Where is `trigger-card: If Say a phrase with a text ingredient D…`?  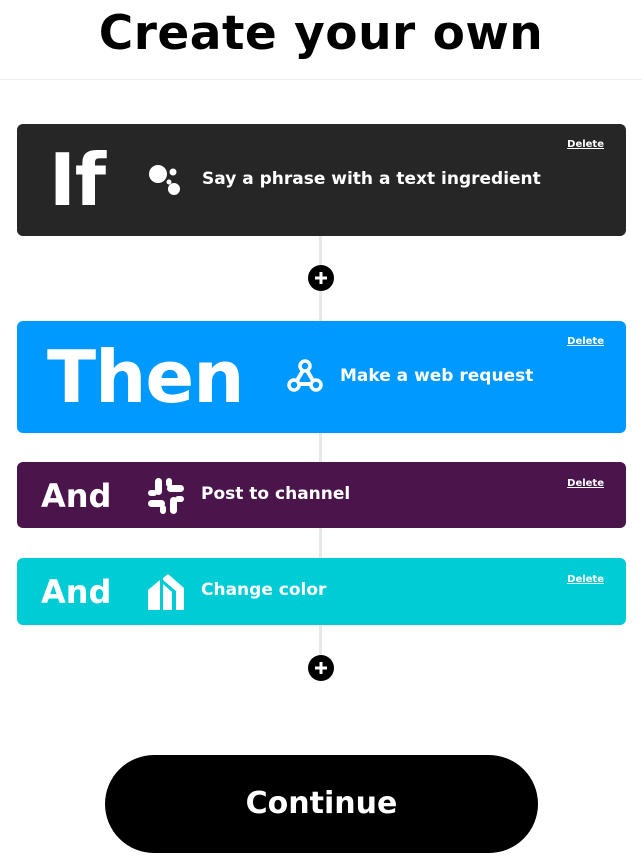
trigger-card: If Say a phrase with a text ingredient D… is located at coordinates (321, 180).